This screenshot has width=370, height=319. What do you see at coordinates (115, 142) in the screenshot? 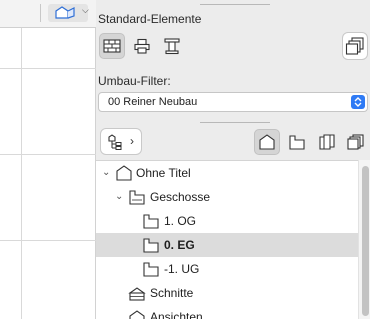
I see `navigator-tree-icon` at bounding box center [115, 142].